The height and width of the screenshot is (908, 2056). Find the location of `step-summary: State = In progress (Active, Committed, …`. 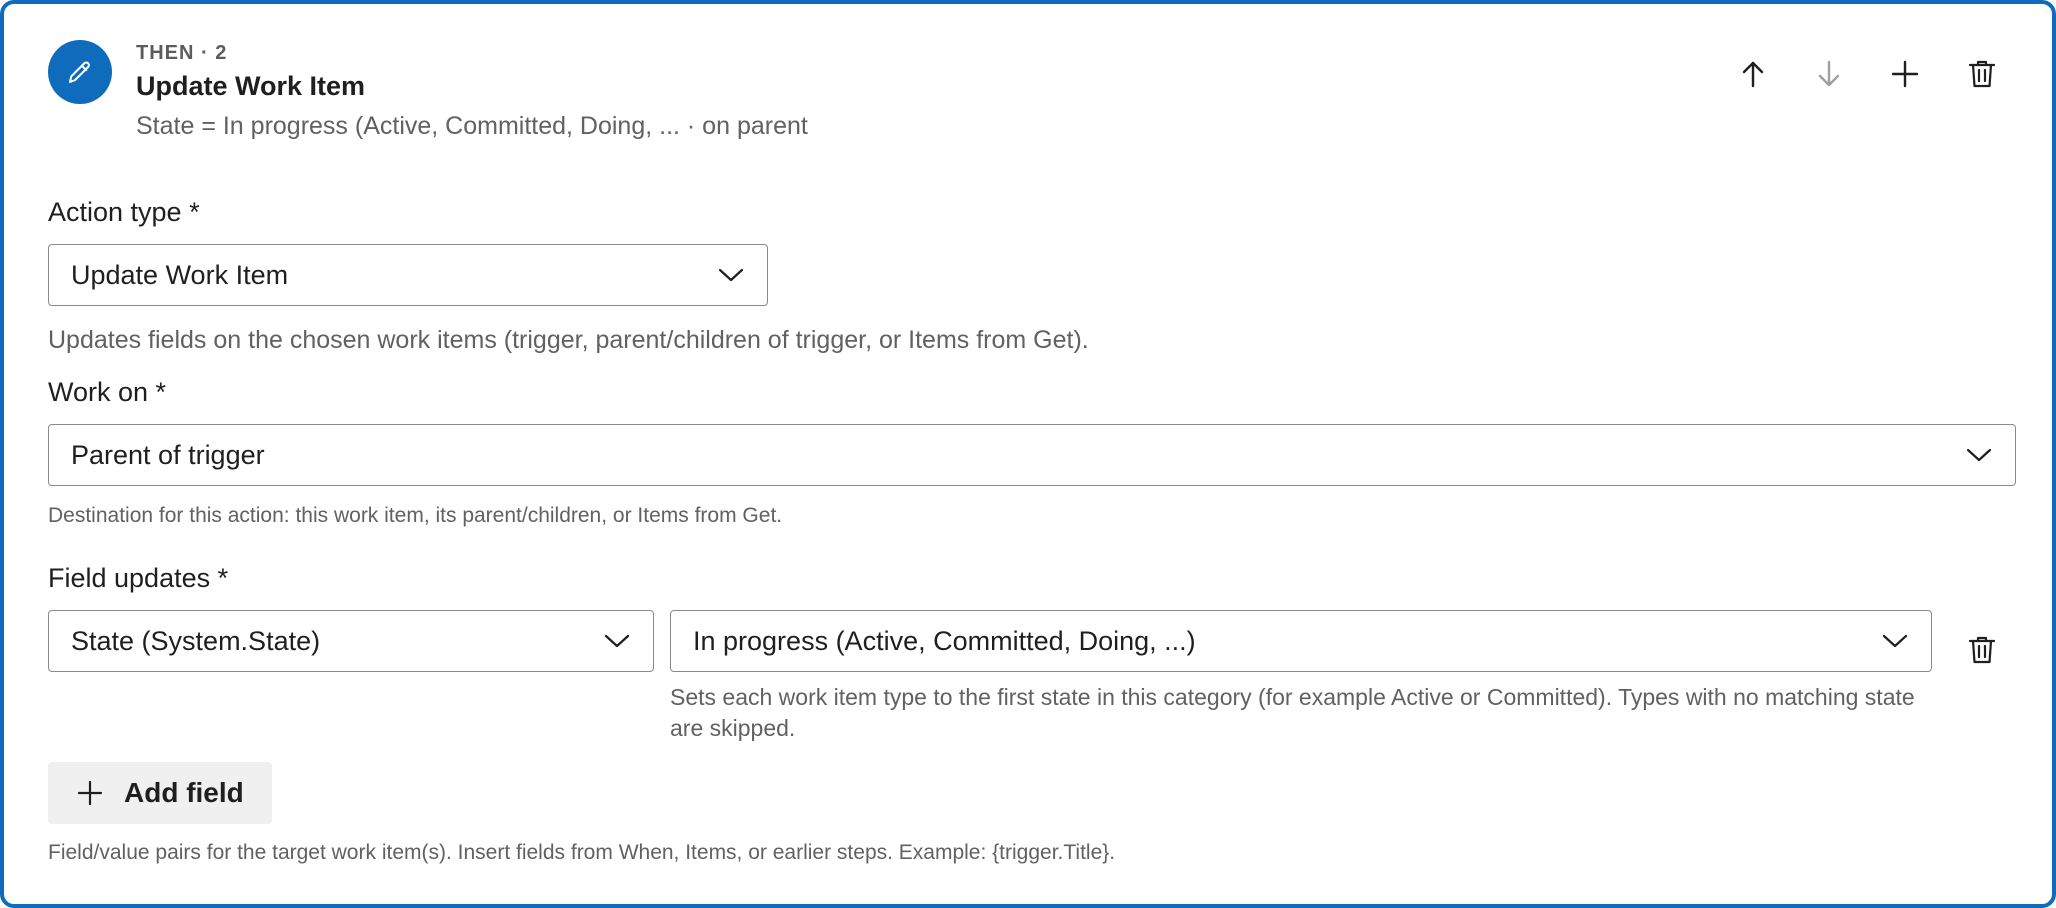

step-summary: State = In progress (Active, Committed, … is located at coordinates (472, 126).